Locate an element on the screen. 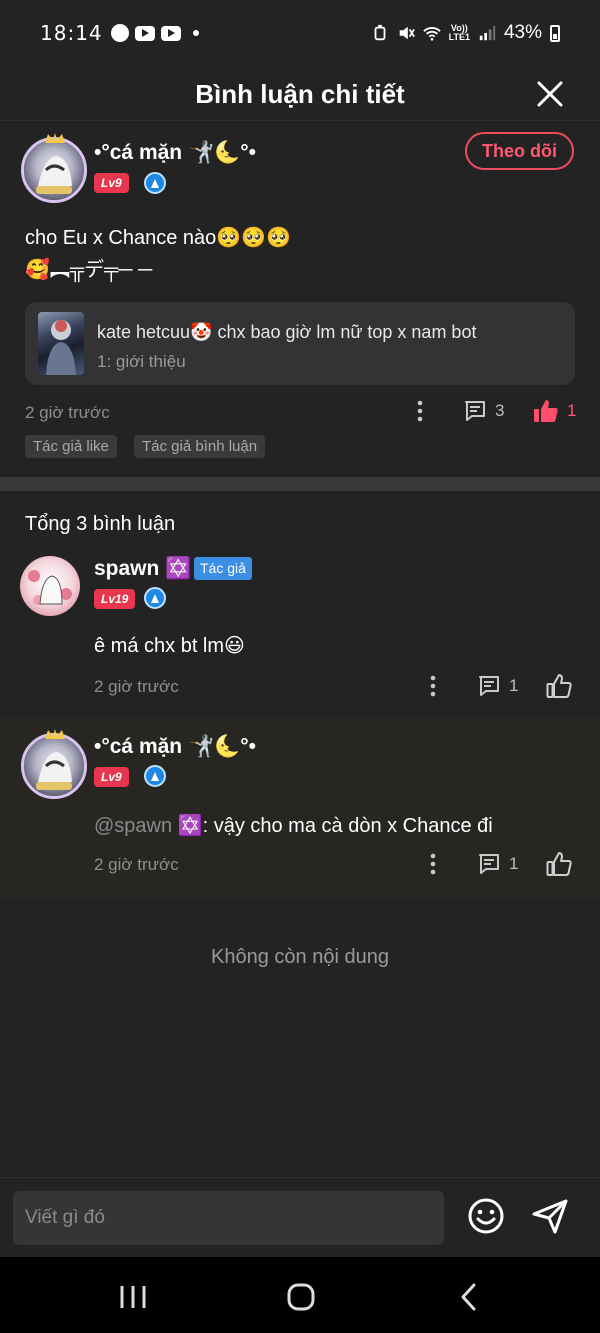 The height and width of the screenshot is (1333, 600). reply-count: 3 is located at coordinates (500, 410).